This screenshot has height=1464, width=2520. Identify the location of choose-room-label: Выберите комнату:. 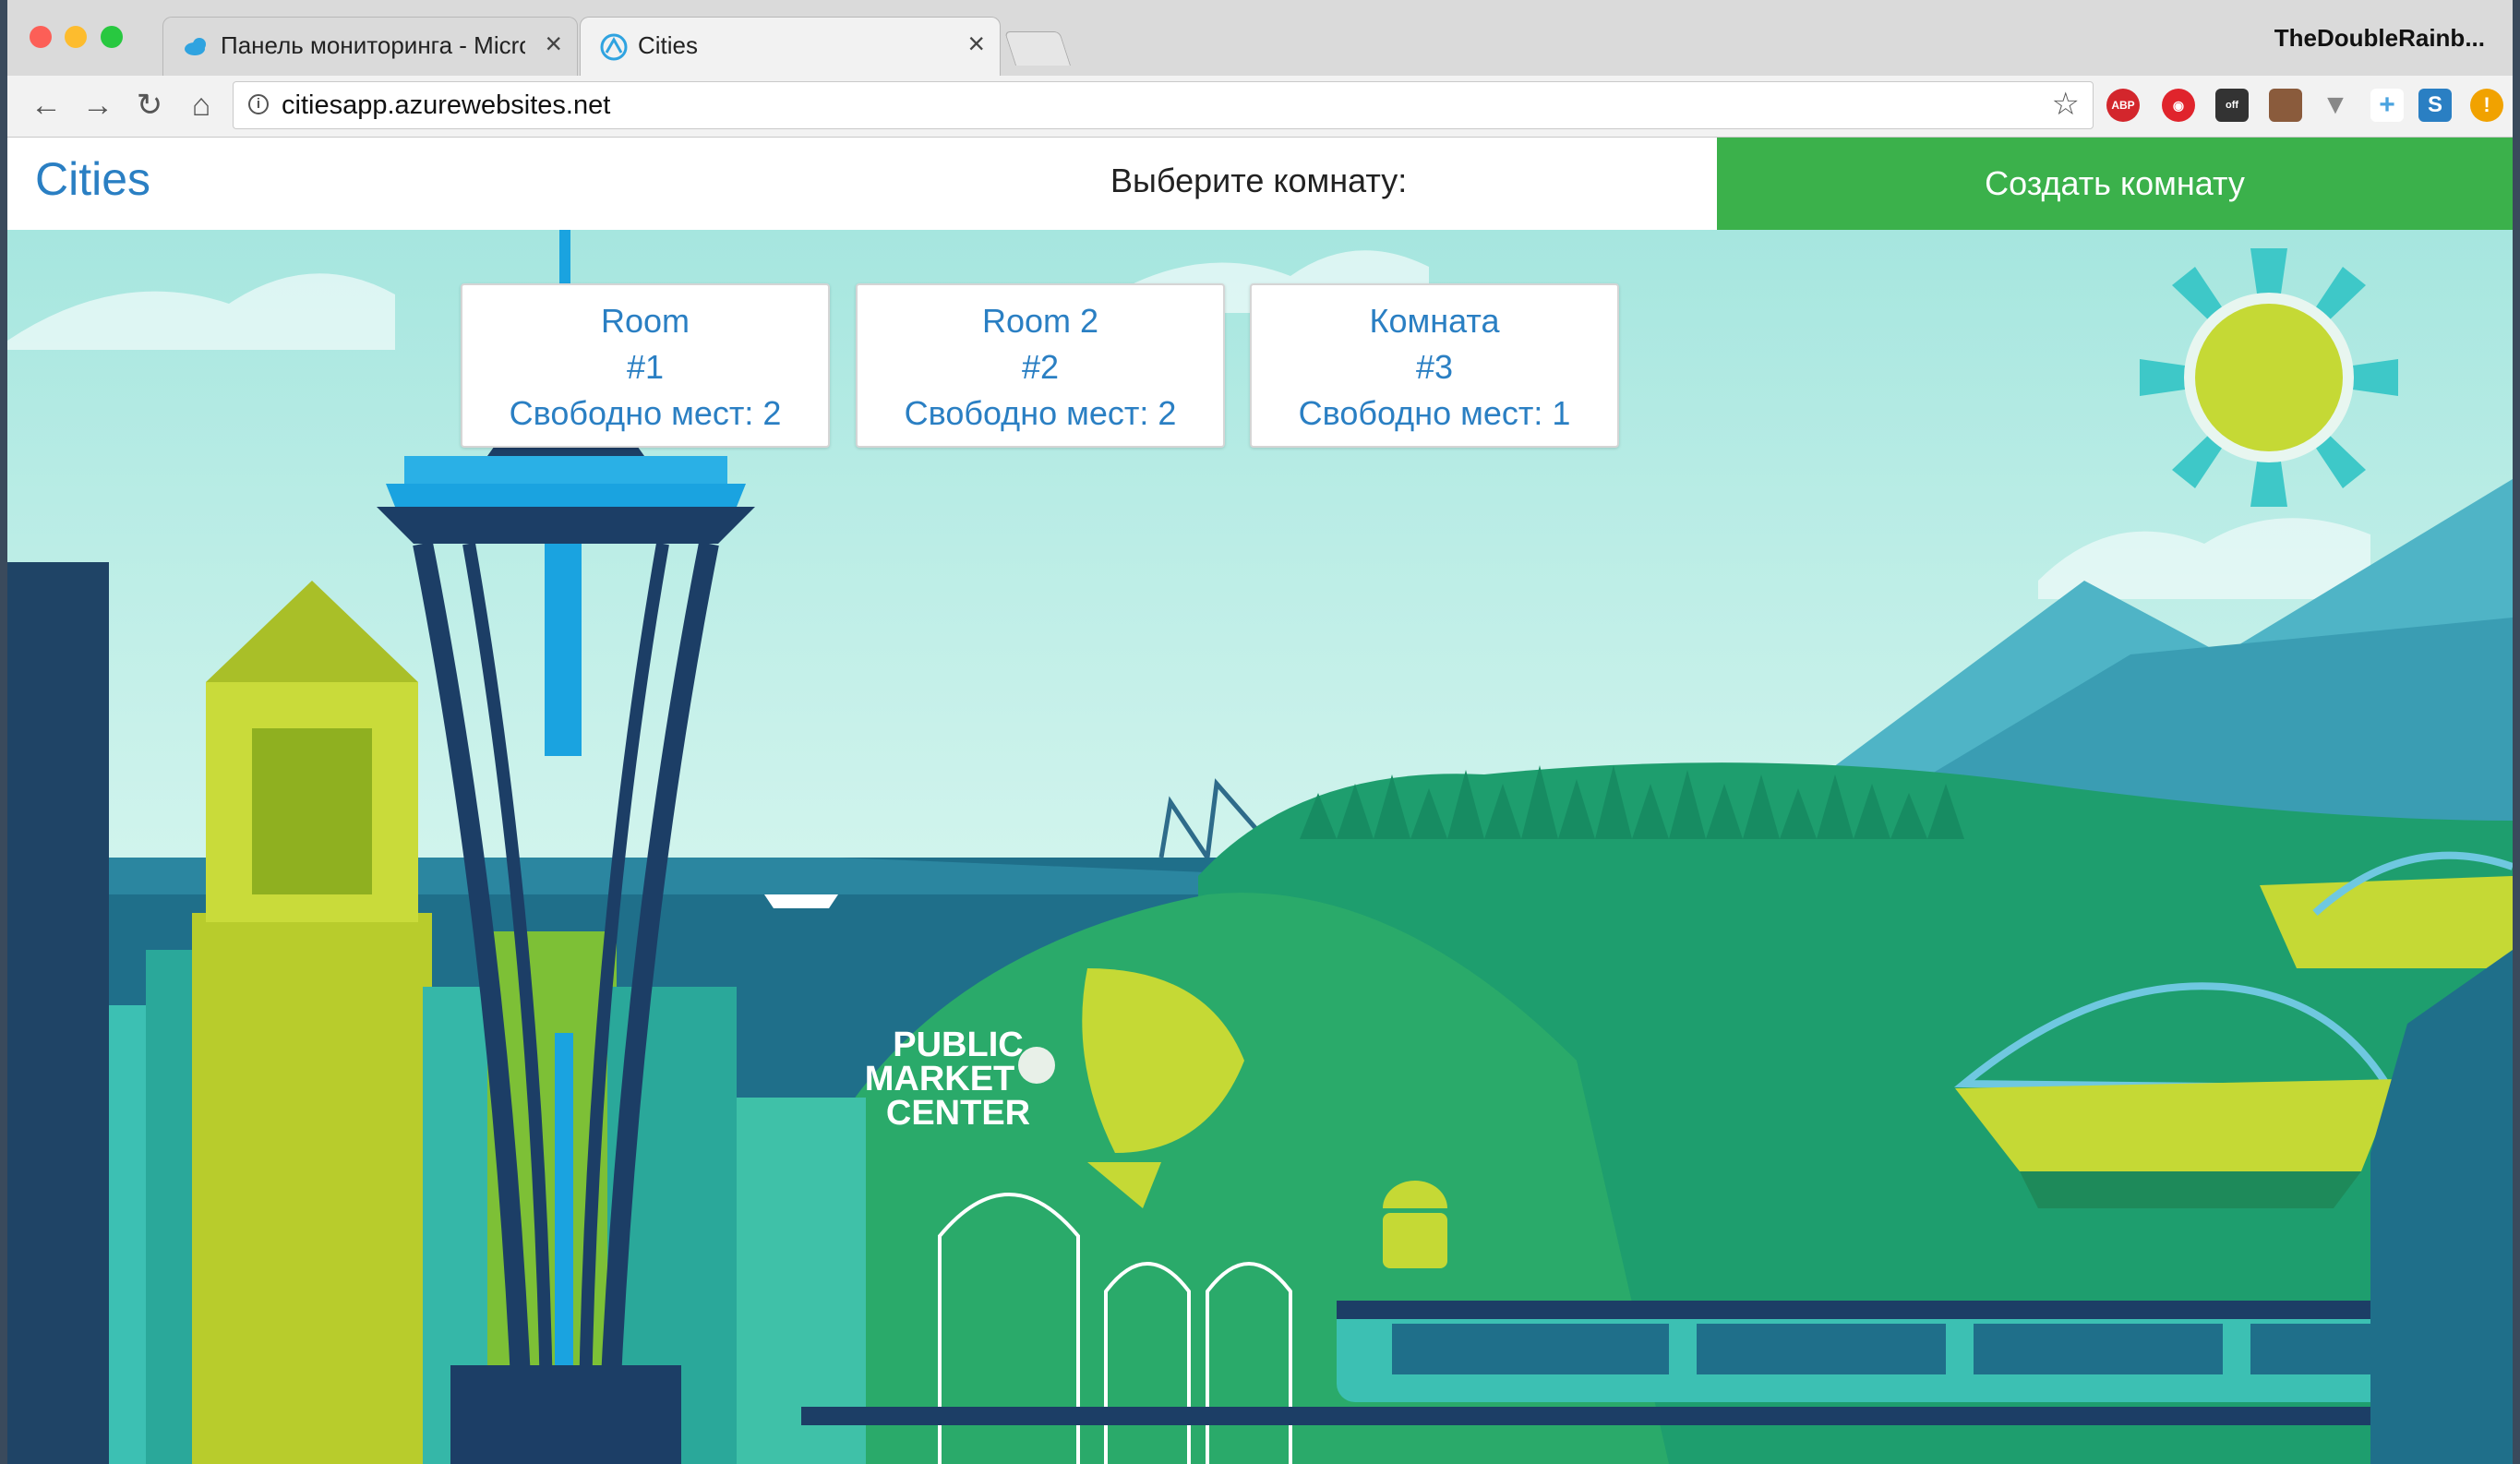
(1259, 180).